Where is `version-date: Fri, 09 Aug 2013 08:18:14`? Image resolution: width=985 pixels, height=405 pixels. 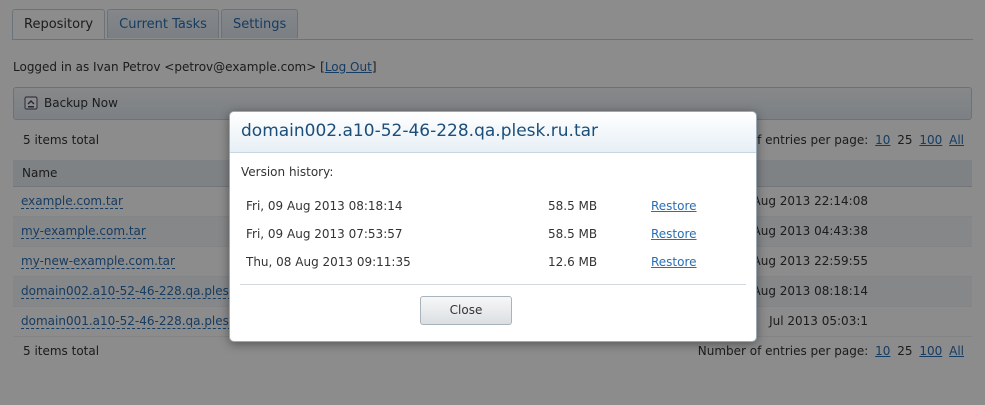
version-date: Fri, 09 Aug 2013 08:18:14 is located at coordinates (324, 206).